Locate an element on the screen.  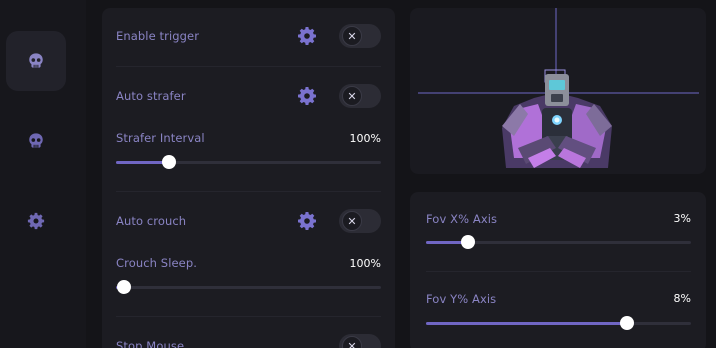
fov-y-slider is located at coordinates (558, 323).